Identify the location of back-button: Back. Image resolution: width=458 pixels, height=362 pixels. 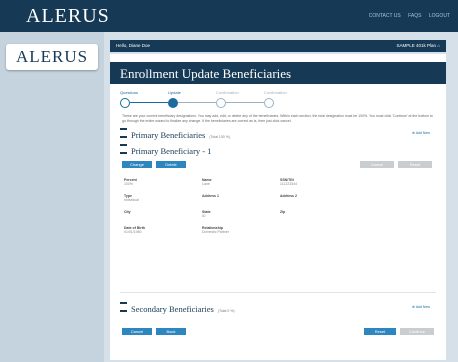
(171, 331).